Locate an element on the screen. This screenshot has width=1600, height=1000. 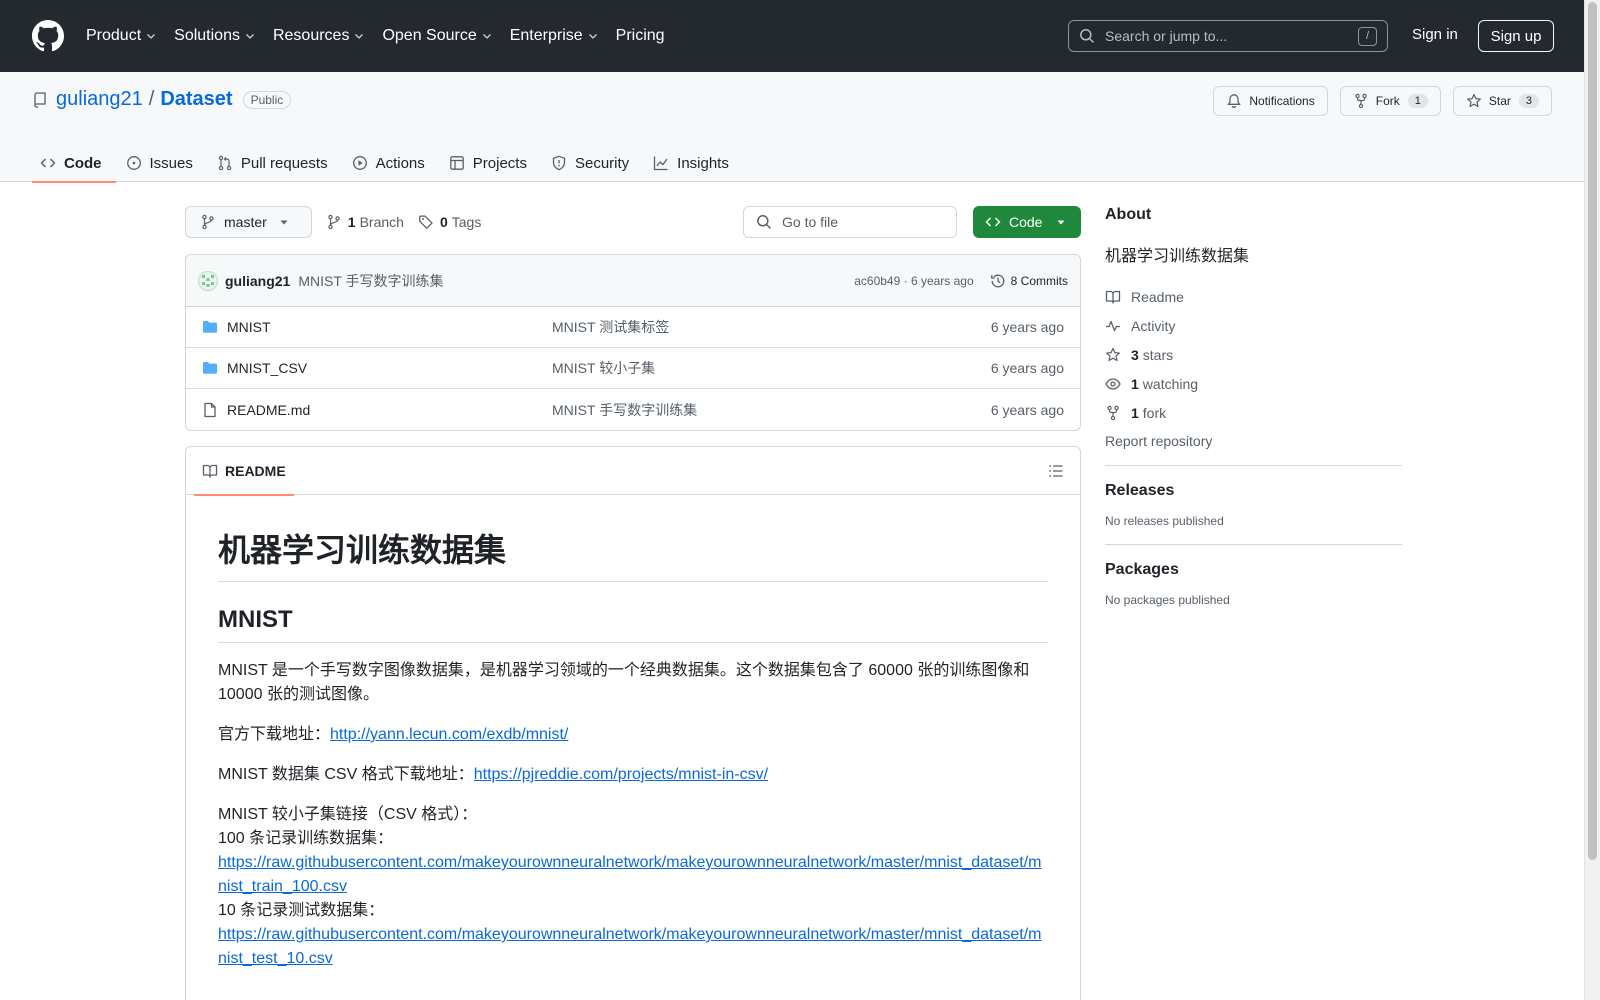
nav-solutions: Solutions is located at coordinates (215, 36).